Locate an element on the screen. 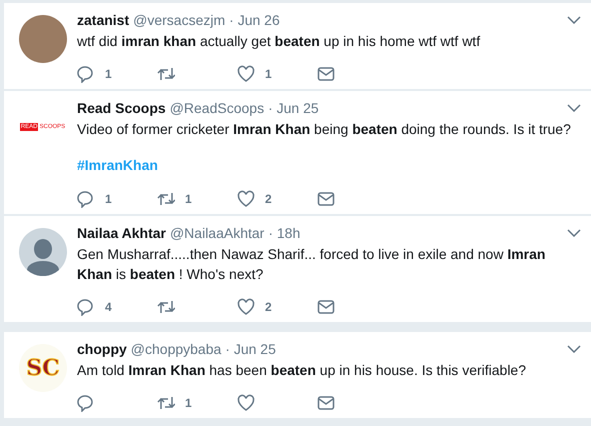 This screenshot has height=426, width=591. user-name: Read Scoops is located at coordinates (121, 108).